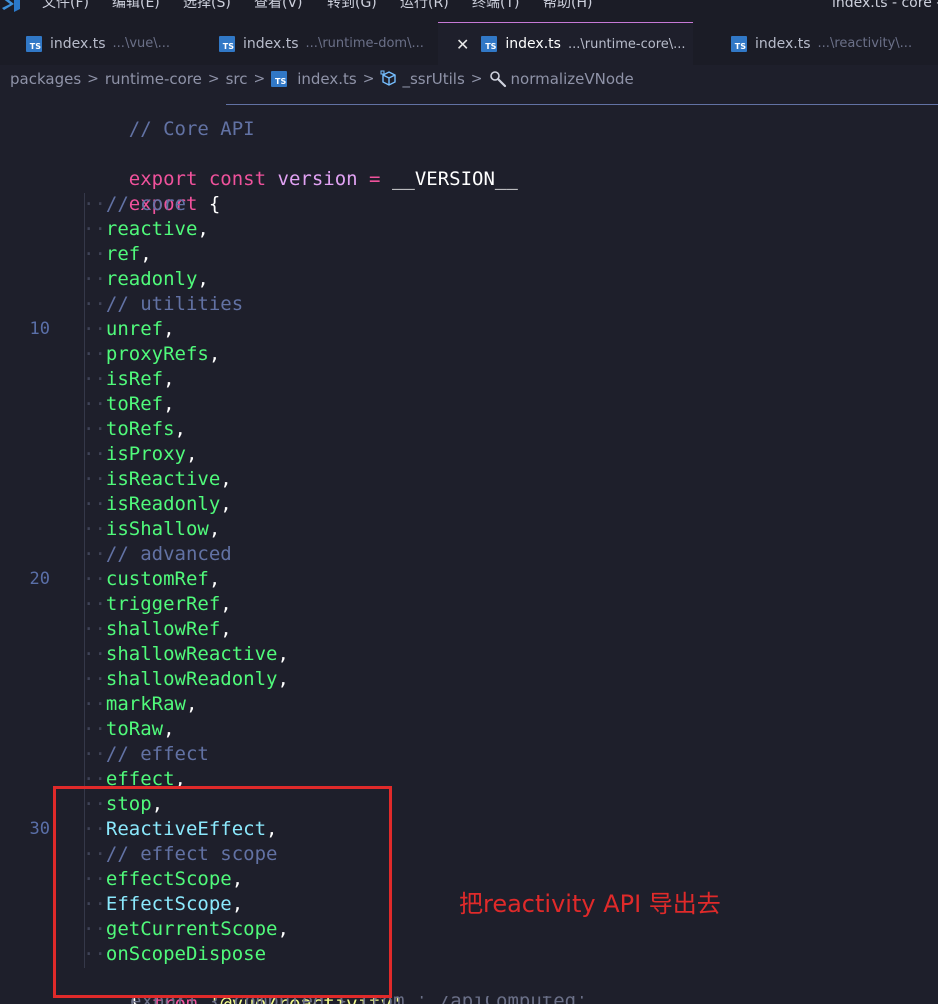  Describe the element at coordinates (140, 704) in the screenshot. I see `code-line-export-member: ··markRaw,` at that location.